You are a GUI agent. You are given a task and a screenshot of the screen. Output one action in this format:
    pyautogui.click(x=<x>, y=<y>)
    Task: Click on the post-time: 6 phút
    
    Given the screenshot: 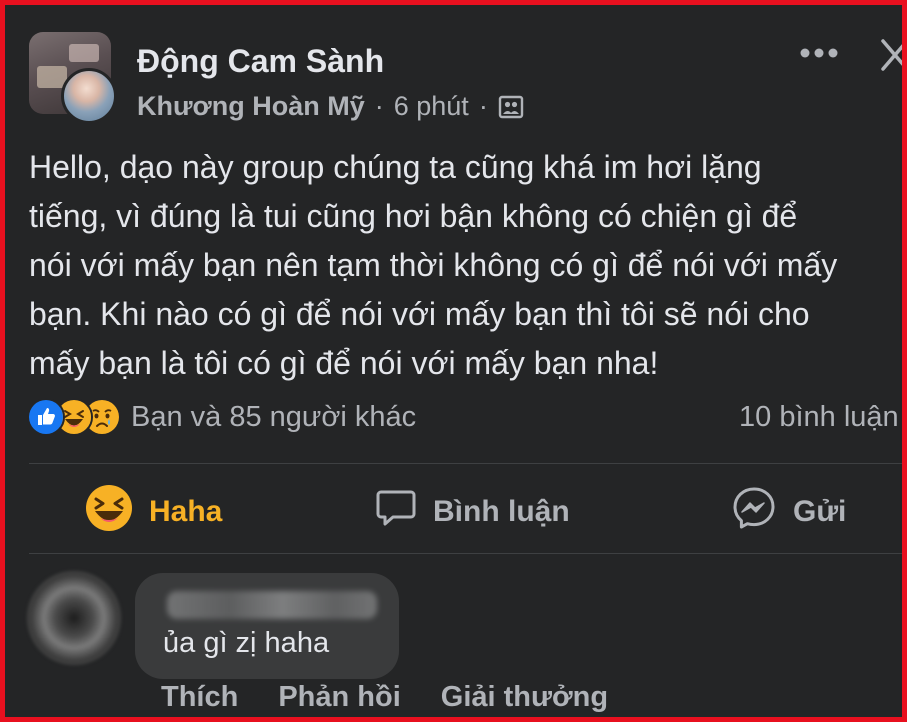 What is the action you would take?
    pyautogui.click(x=431, y=106)
    